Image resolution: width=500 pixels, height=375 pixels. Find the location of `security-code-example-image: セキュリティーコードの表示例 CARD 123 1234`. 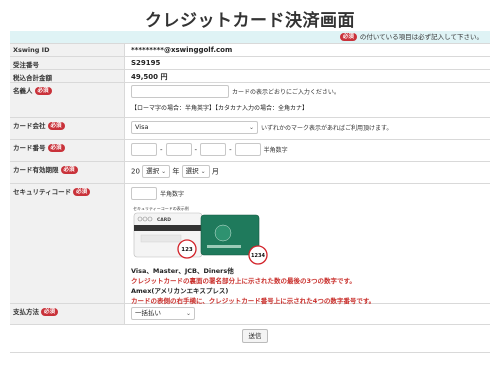

security-code-example-image: セキュリティーコードの表示例 CARD 123 1234 is located at coordinates (199, 235).